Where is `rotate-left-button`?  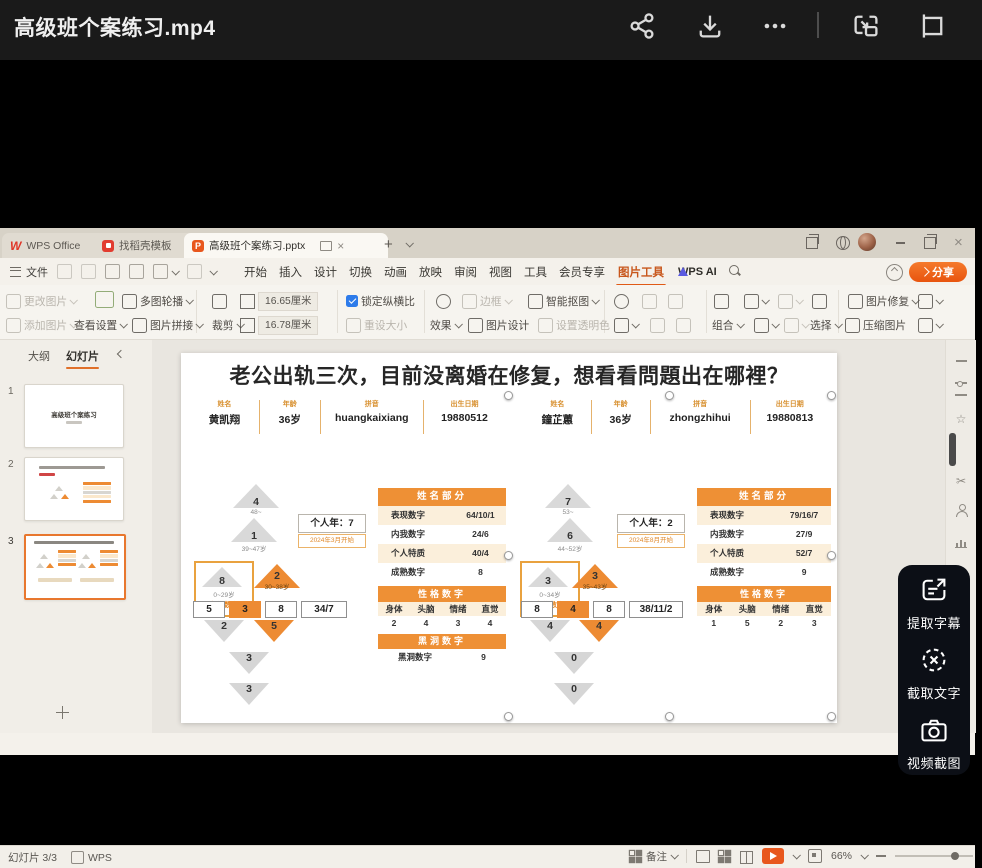 rotate-left-button is located at coordinates (649, 301).